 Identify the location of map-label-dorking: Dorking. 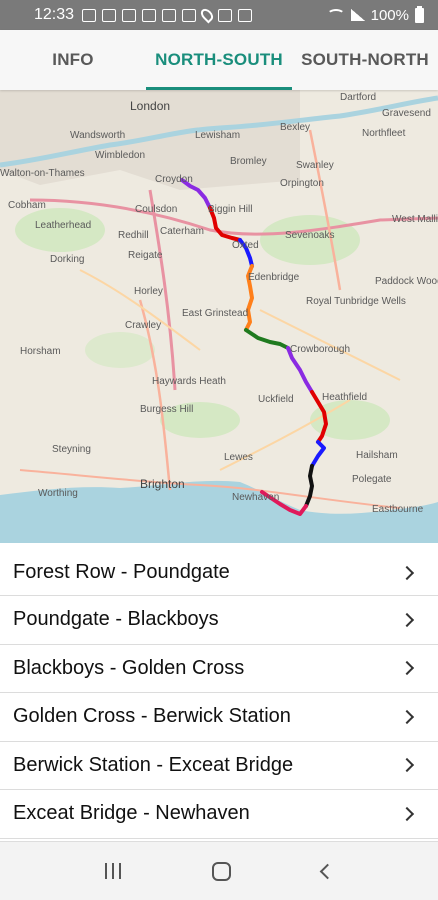
(67, 259).